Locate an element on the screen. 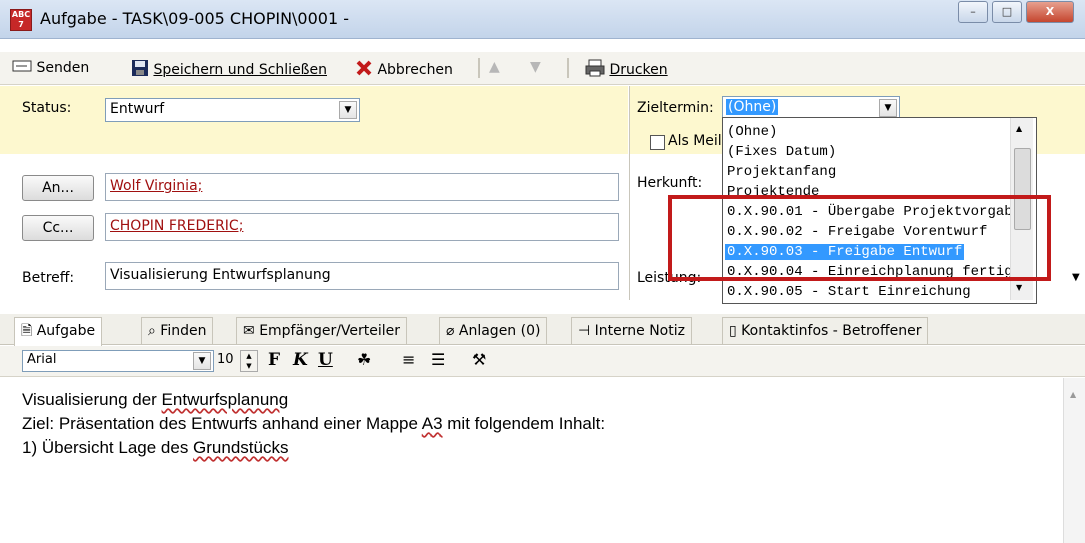  send-icon is located at coordinates (22, 68).